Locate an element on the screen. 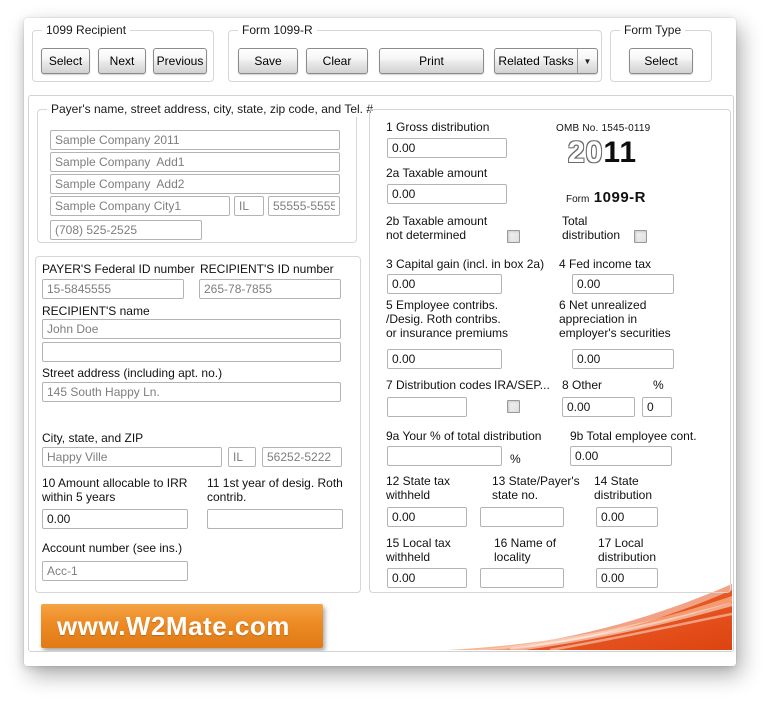  related-tasks-label: Related Tasks is located at coordinates (536, 61).